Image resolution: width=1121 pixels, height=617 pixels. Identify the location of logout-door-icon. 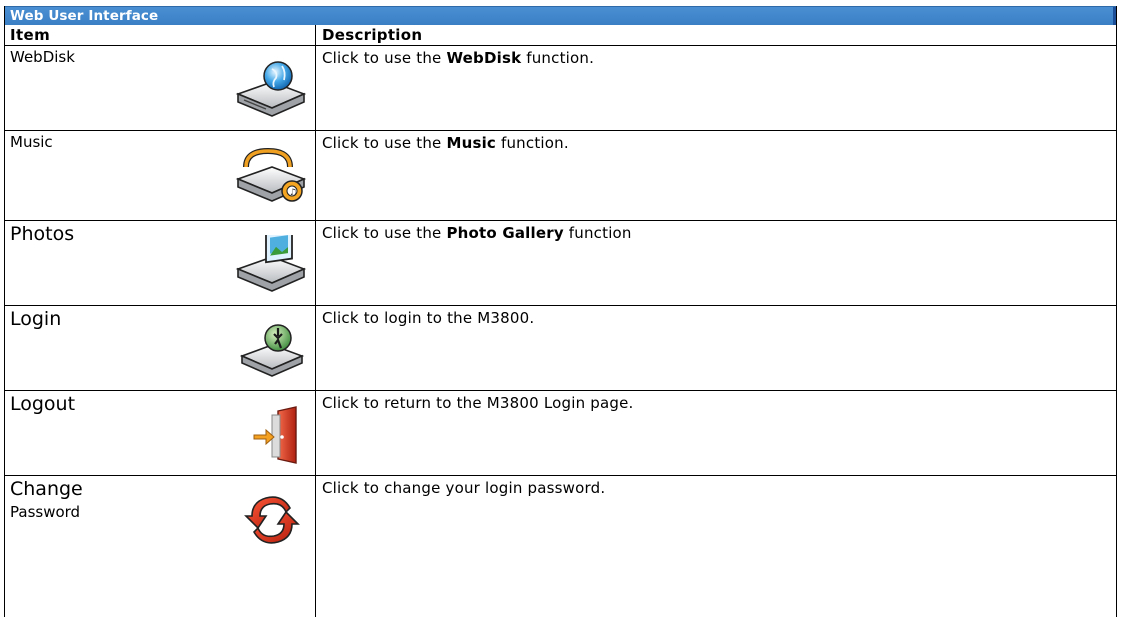
(270, 435).